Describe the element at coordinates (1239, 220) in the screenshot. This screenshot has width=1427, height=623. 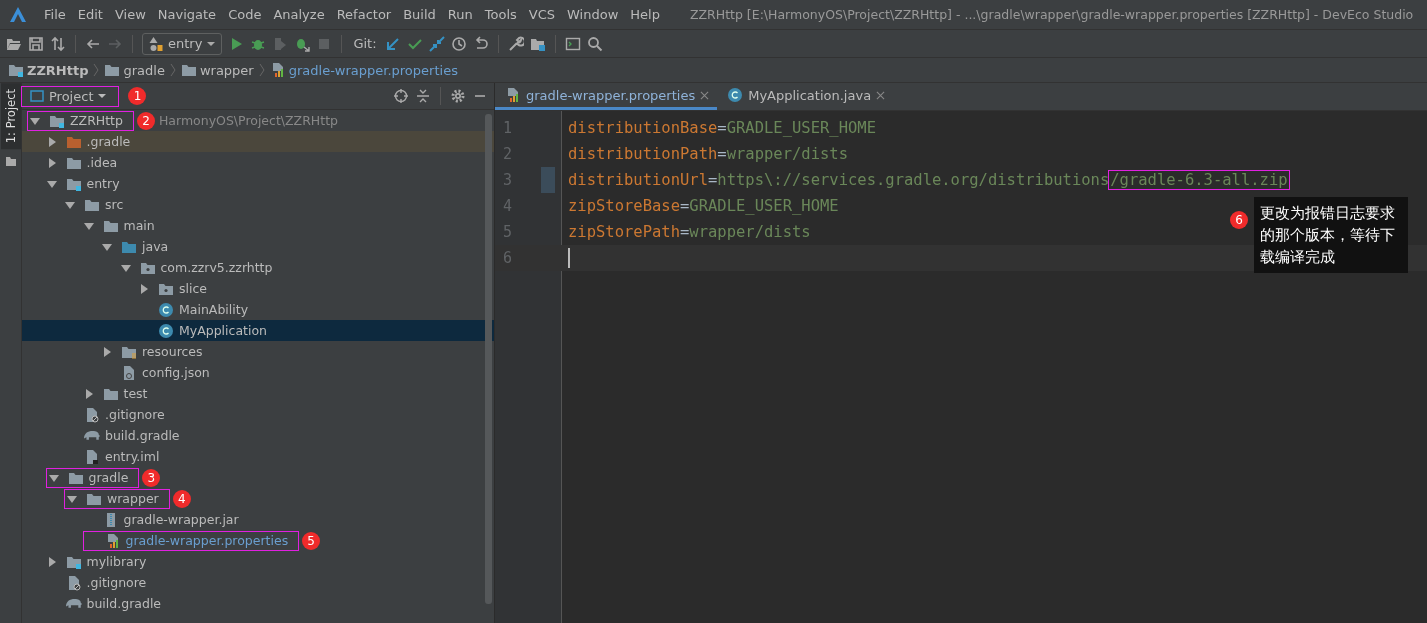
I see `number-badge: 6` at that location.